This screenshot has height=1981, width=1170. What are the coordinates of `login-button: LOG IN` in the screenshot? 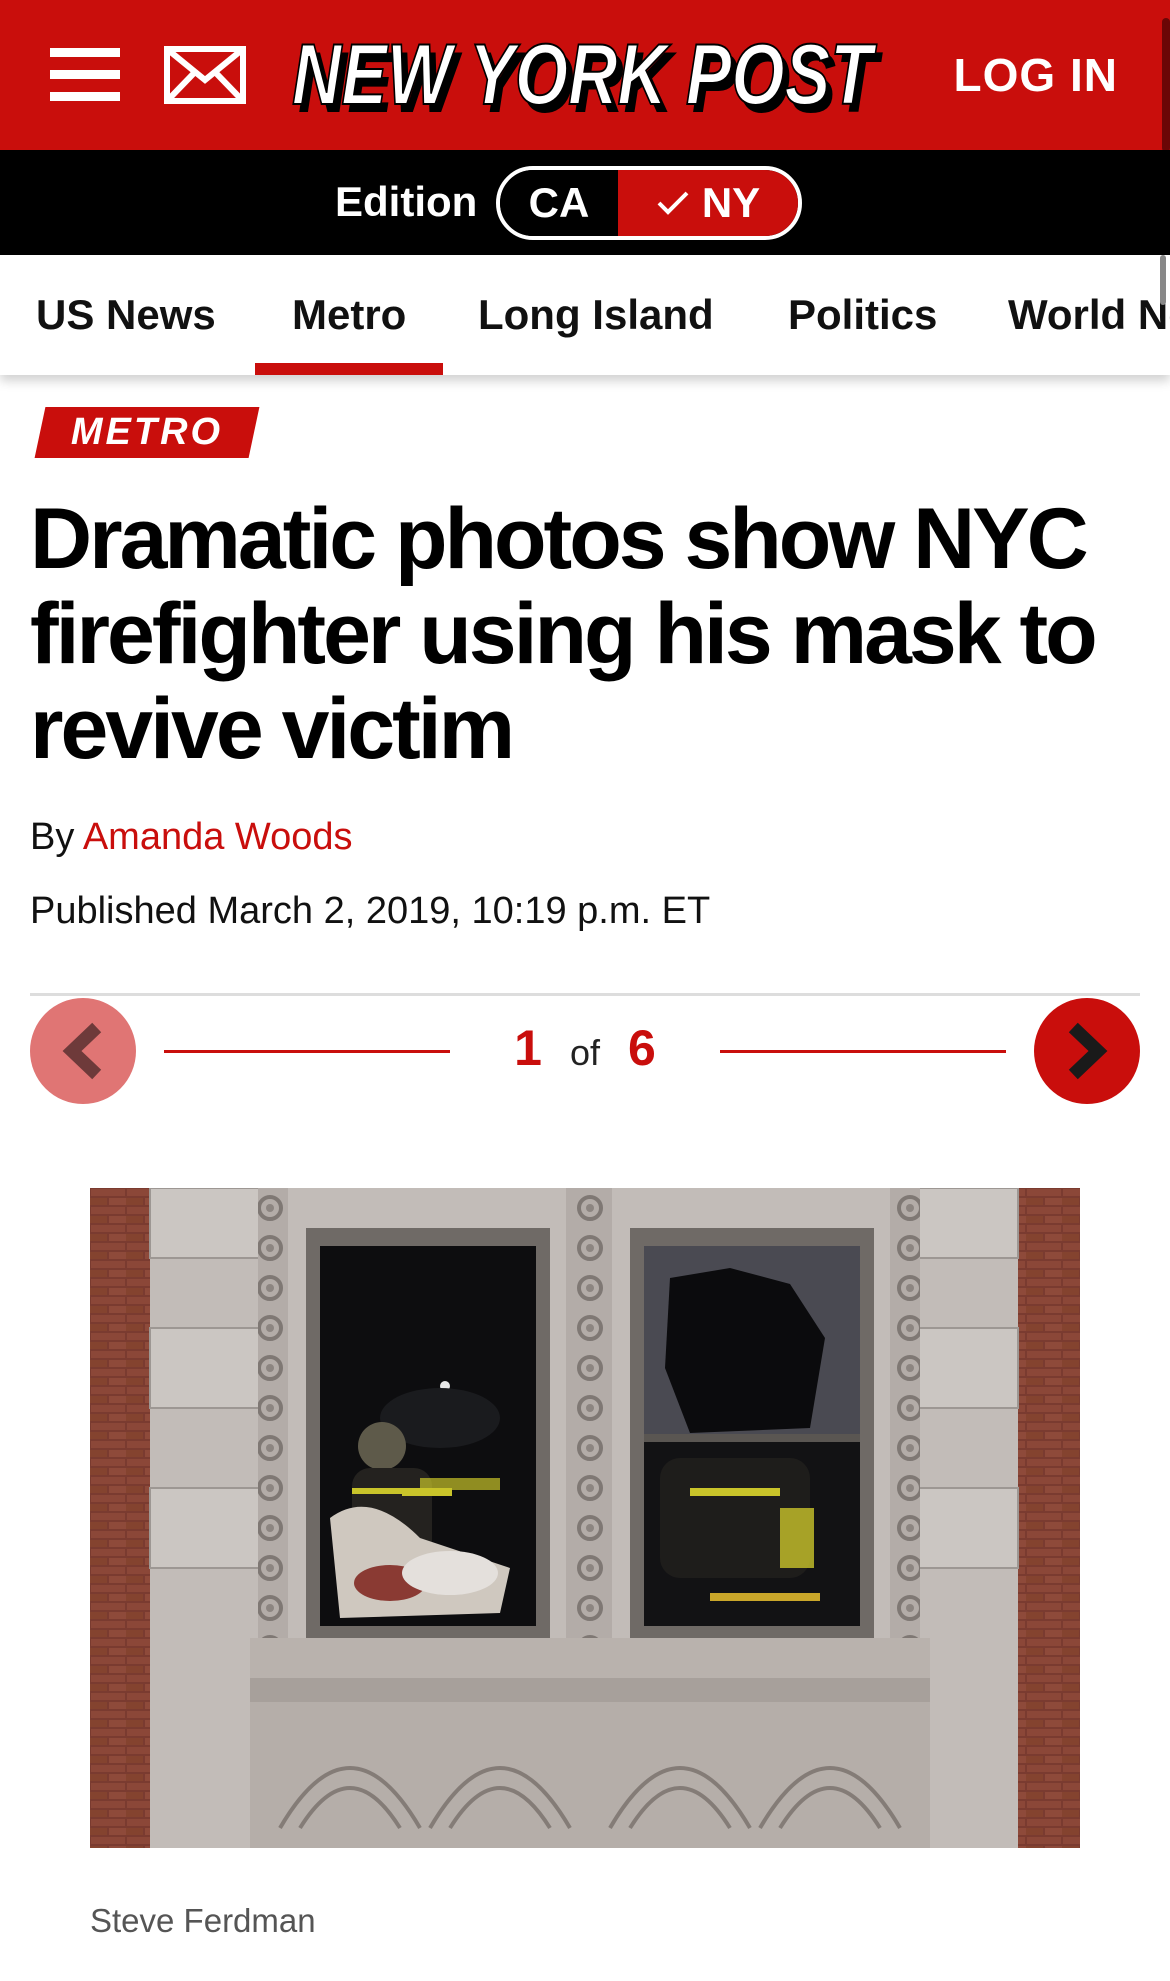 It's located at (1036, 75).